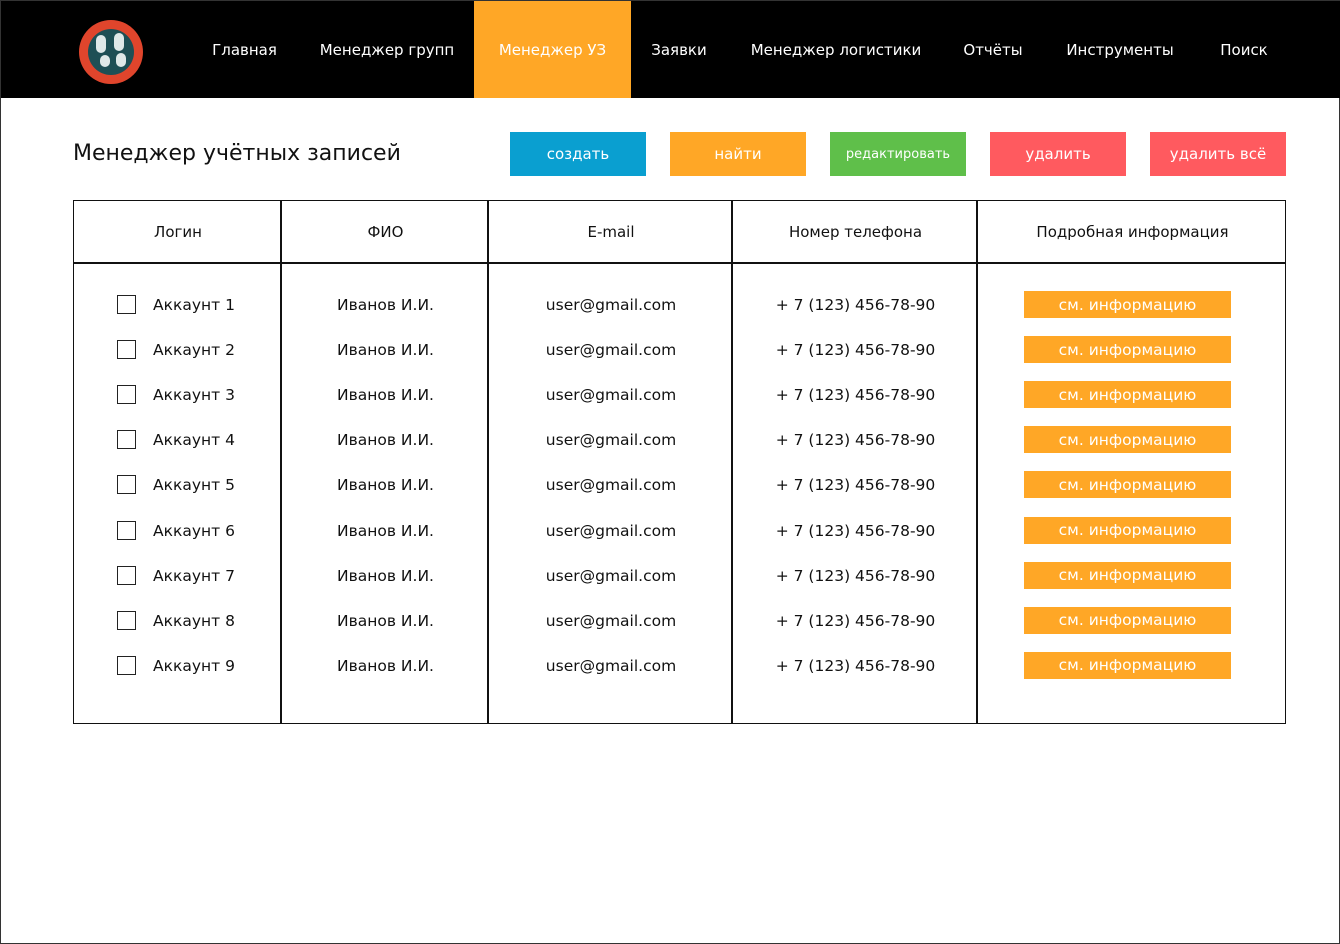  I want to click on nav-item: Заявки, so click(679, 49).